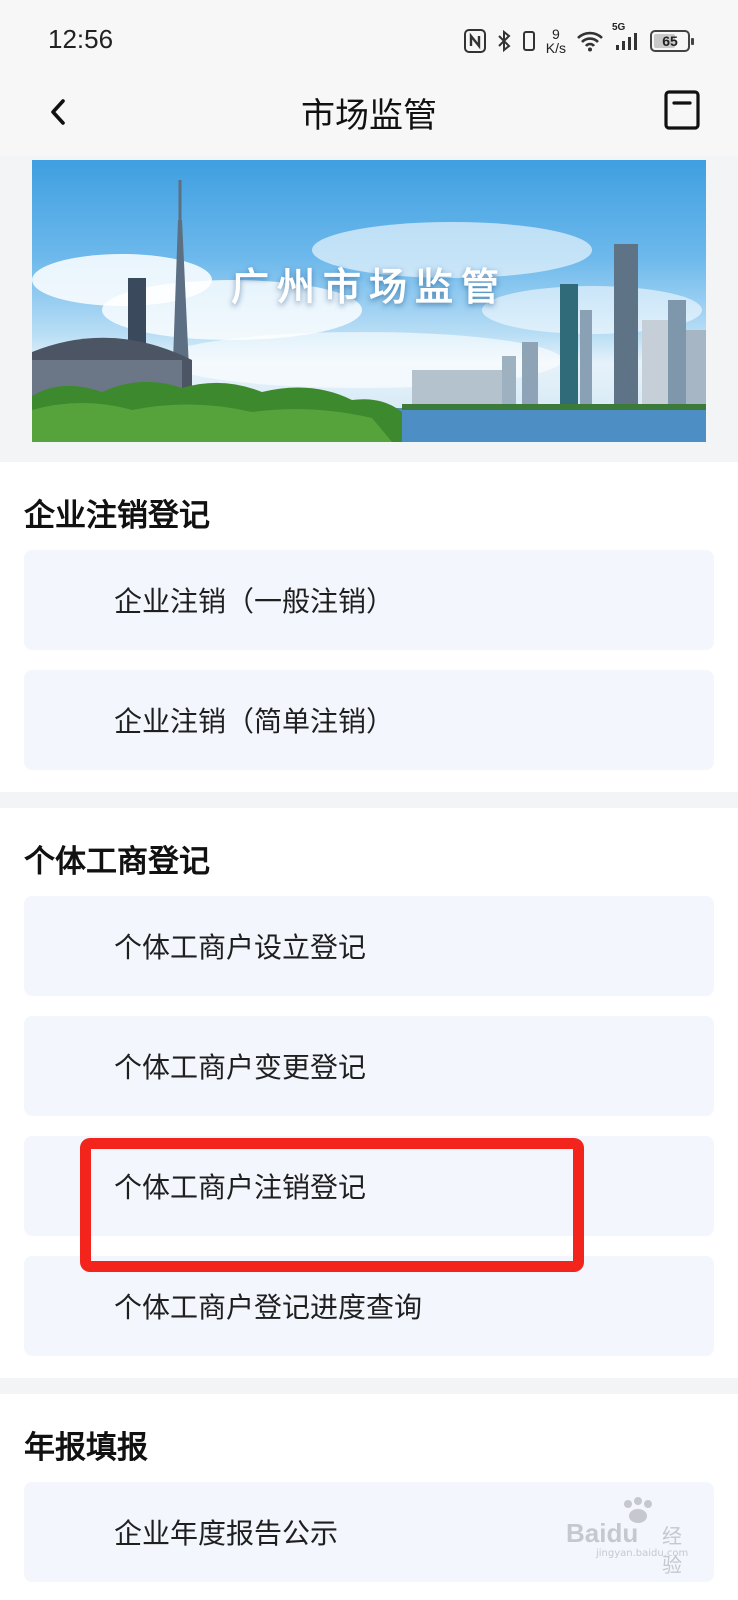 The width and height of the screenshot is (738, 1600). I want to click on signal-icon: 5G, so click(626, 37).